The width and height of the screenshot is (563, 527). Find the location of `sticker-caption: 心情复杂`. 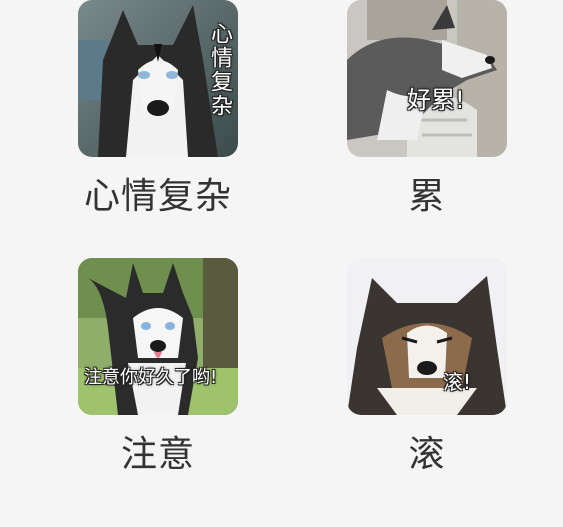

sticker-caption: 心情复杂 is located at coordinates (157, 196).